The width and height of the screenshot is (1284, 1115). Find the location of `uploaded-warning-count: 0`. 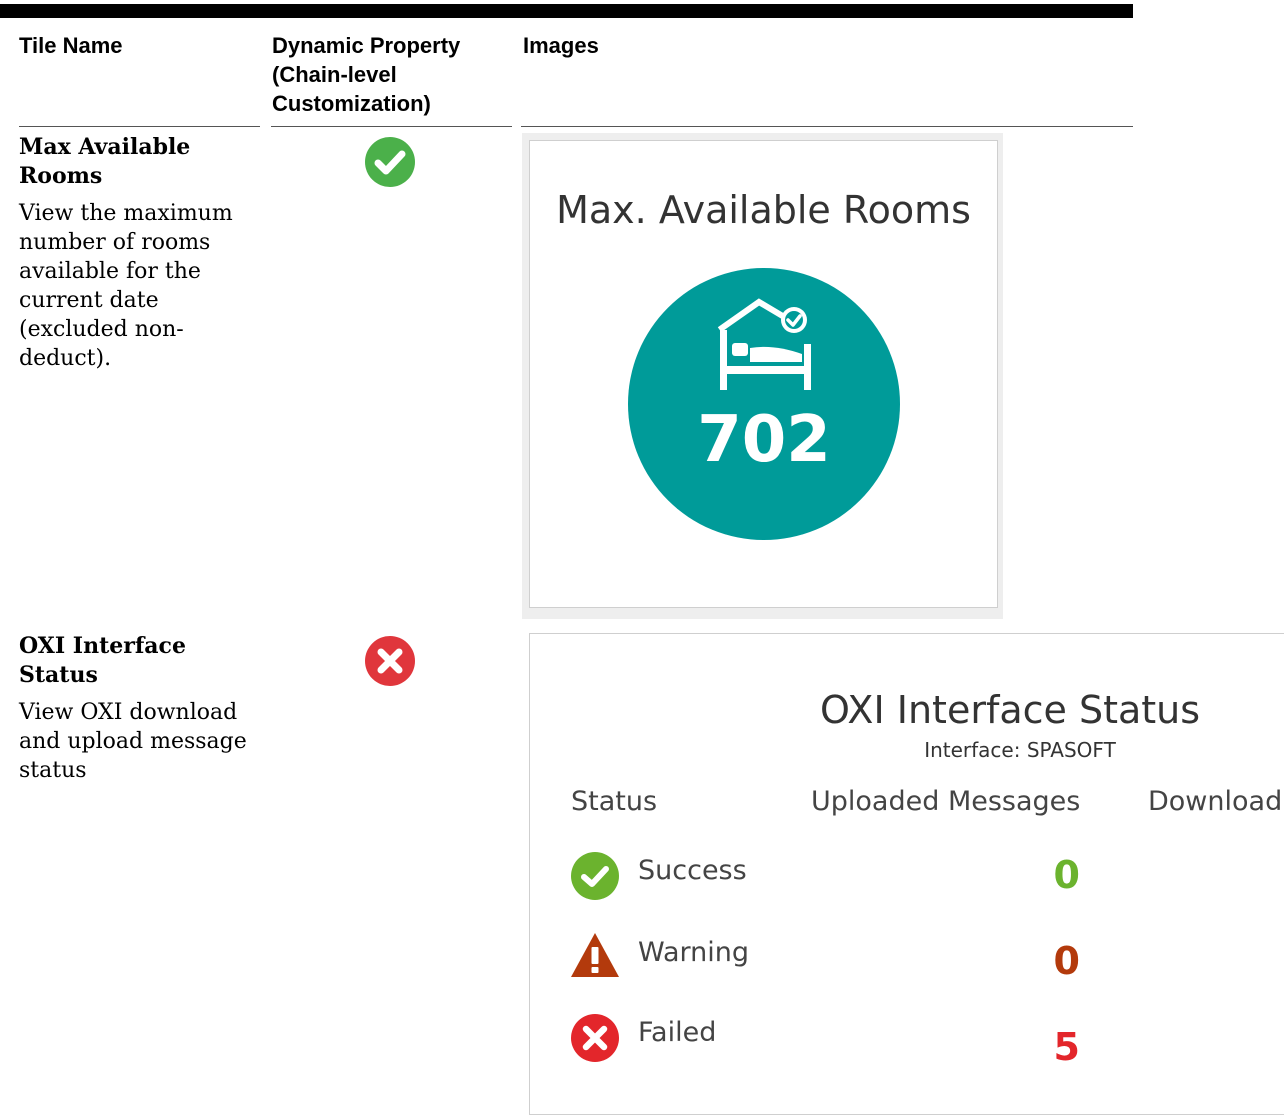

uploaded-warning-count: 0 is located at coordinates (1066, 961).